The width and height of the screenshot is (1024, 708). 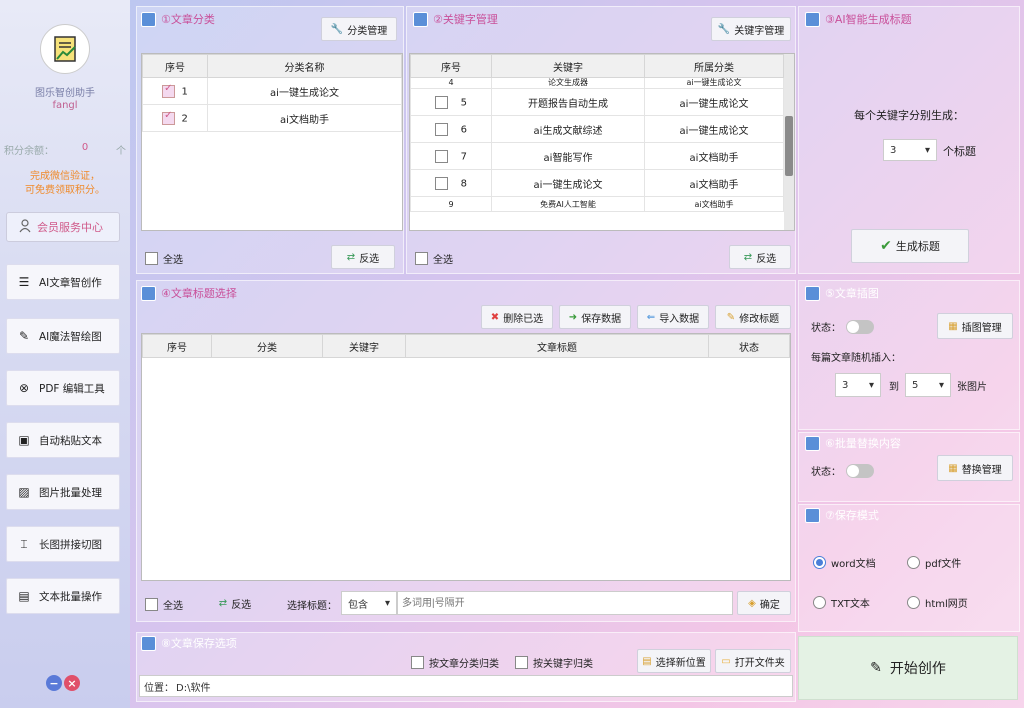 I want to click on keyword-scrollbar, so click(x=789, y=142).